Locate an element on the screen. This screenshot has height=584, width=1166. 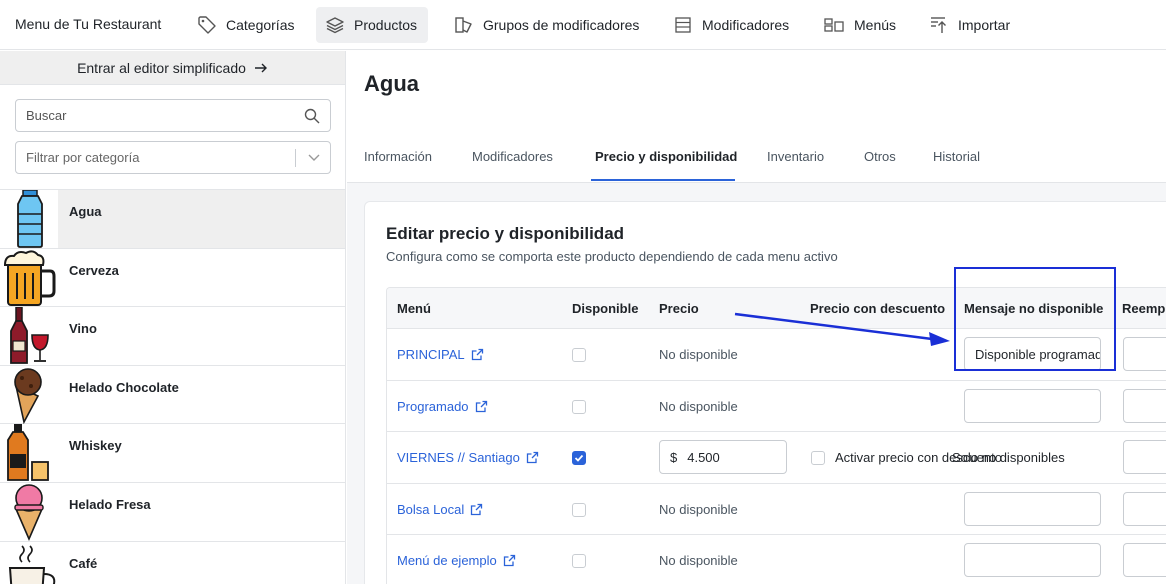
coffee-cup-icon is located at coordinates (32, 564).